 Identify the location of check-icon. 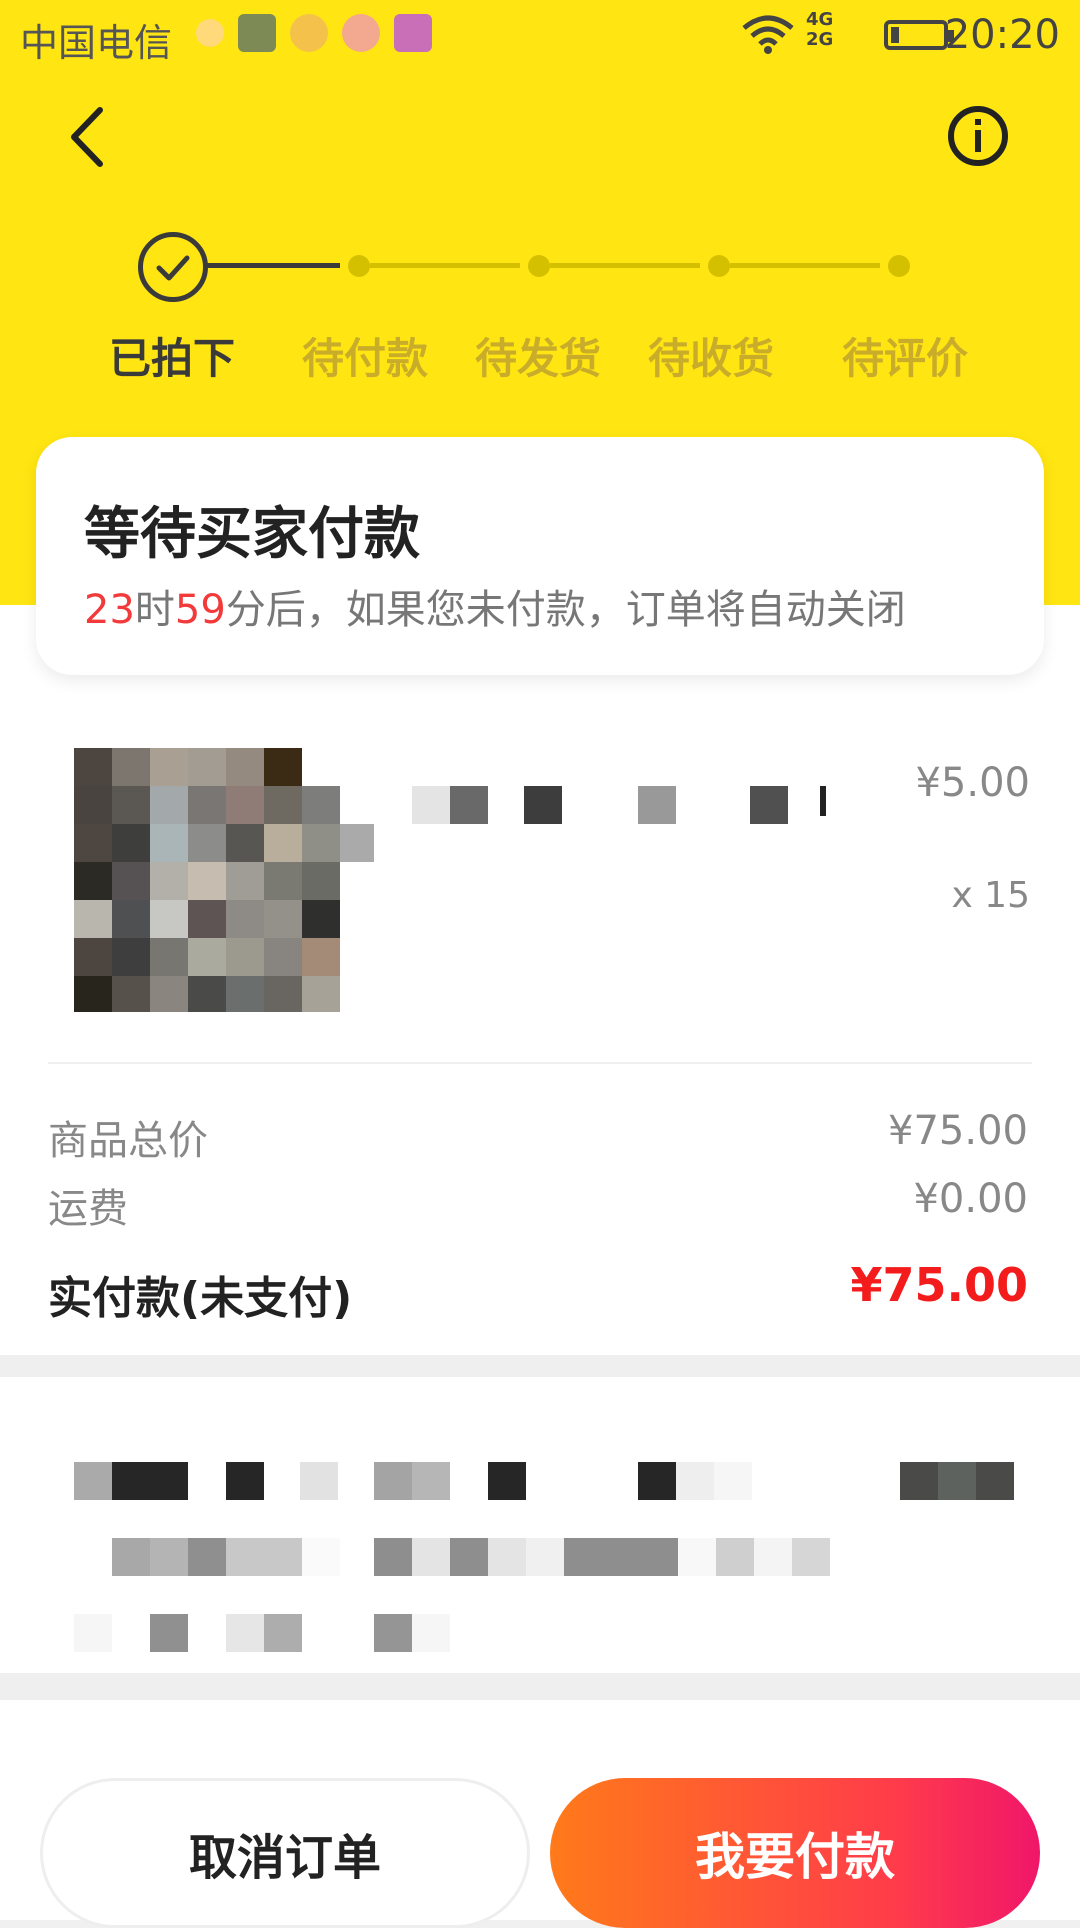
(173, 267).